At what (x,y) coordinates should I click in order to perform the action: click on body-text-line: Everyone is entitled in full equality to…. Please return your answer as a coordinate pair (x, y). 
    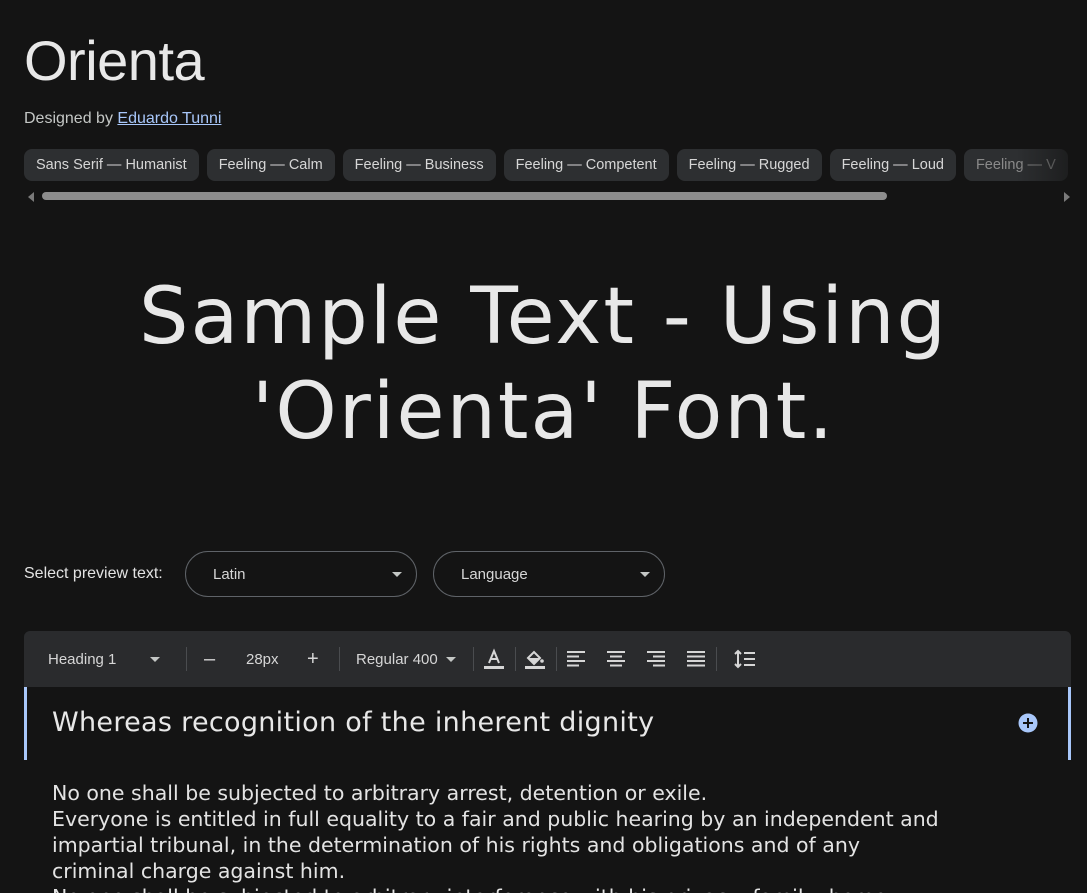
    Looking at the image, I should click on (495, 819).